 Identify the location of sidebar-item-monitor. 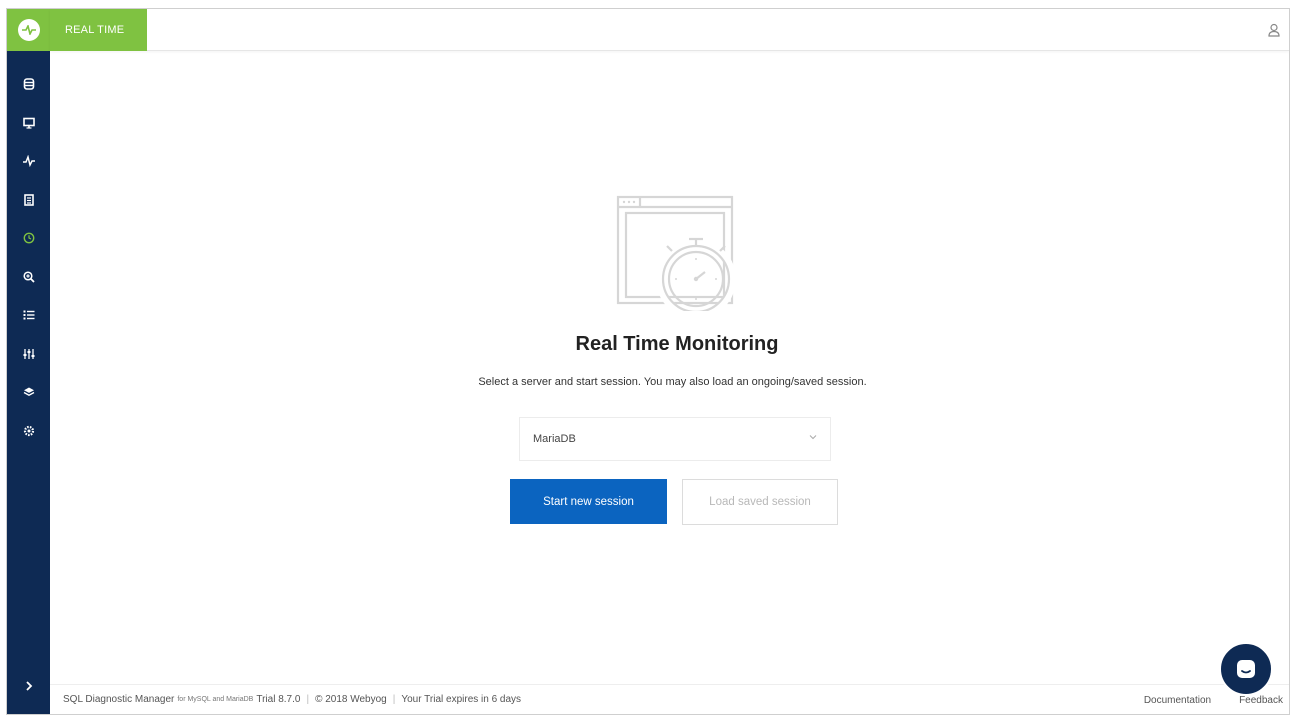
(28, 123).